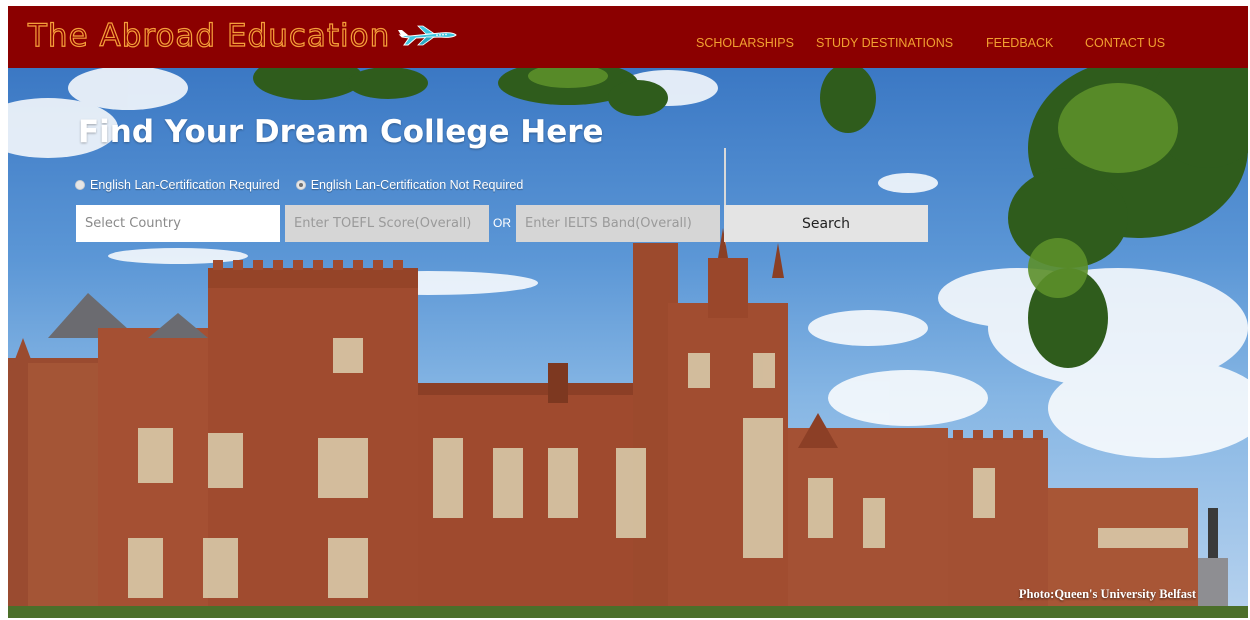 The width and height of the screenshot is (1250, 620). I want to click on airplane-icon, so click(428, 35).